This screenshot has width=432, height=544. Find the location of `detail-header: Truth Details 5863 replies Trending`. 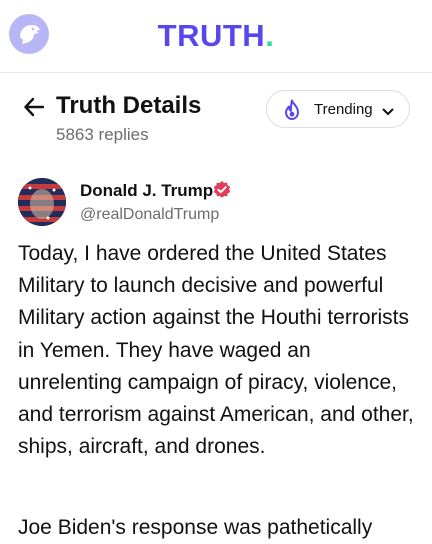

detail-header: Truth Details 5863 replies Trending is located at coordinates (216, 116).